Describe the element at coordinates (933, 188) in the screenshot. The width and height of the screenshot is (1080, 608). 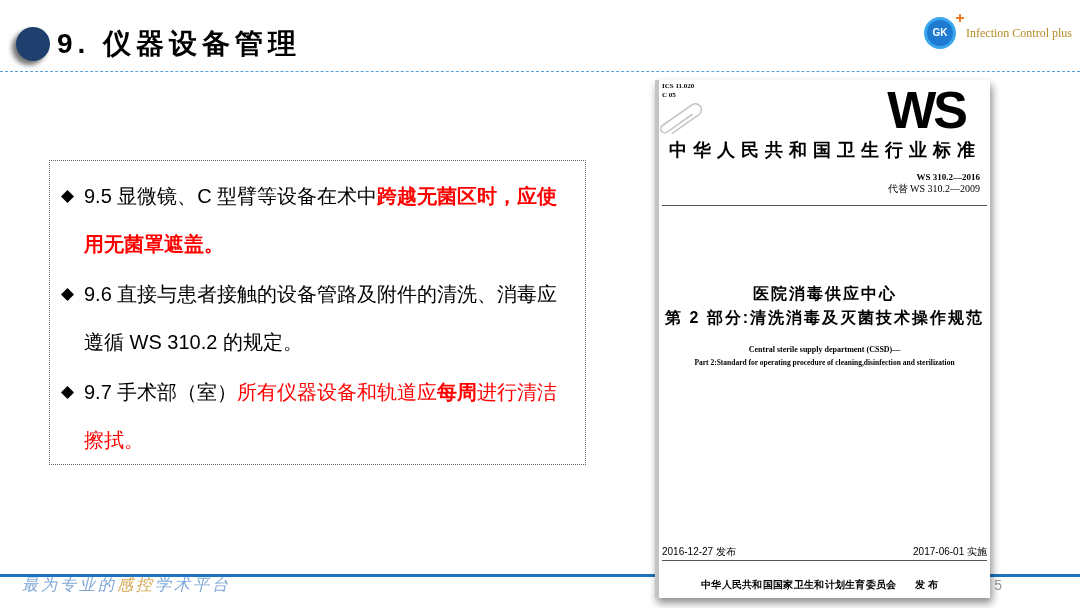
I see `replaces-note: 代替 WS 310.2—2009` at that location.